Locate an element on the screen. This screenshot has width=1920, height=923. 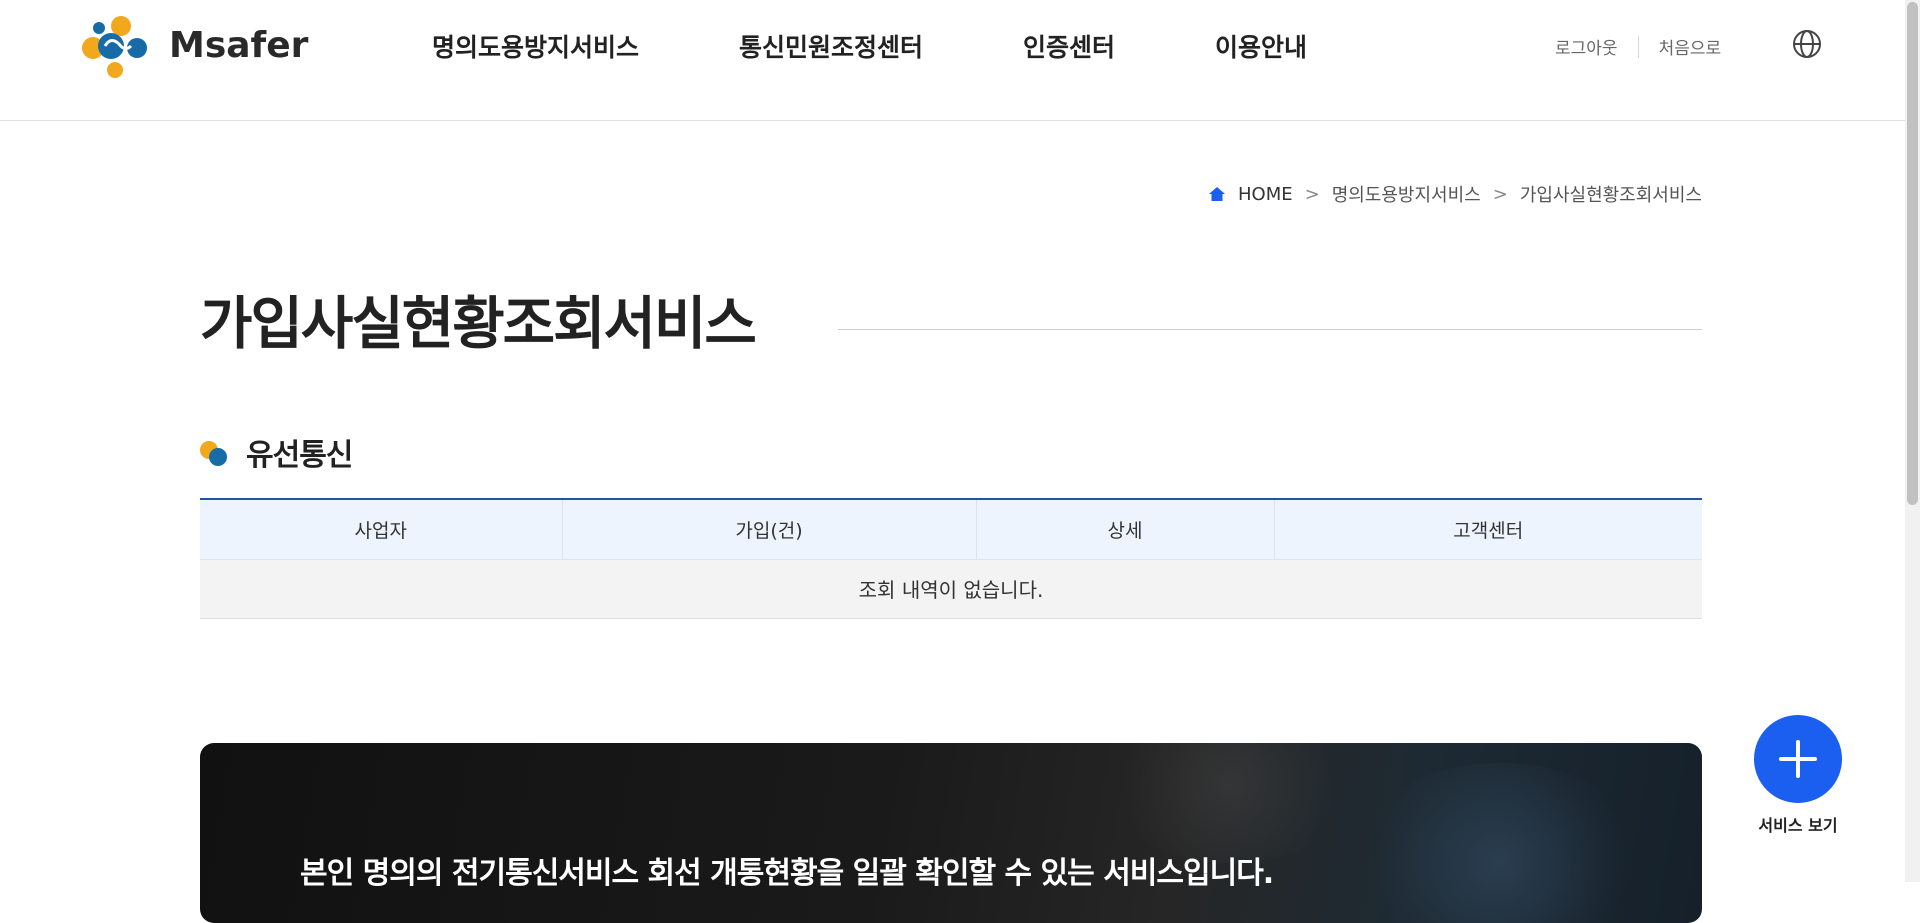
table-row: 조회 내역이 없습니다. is located at coordinates (951, 589).